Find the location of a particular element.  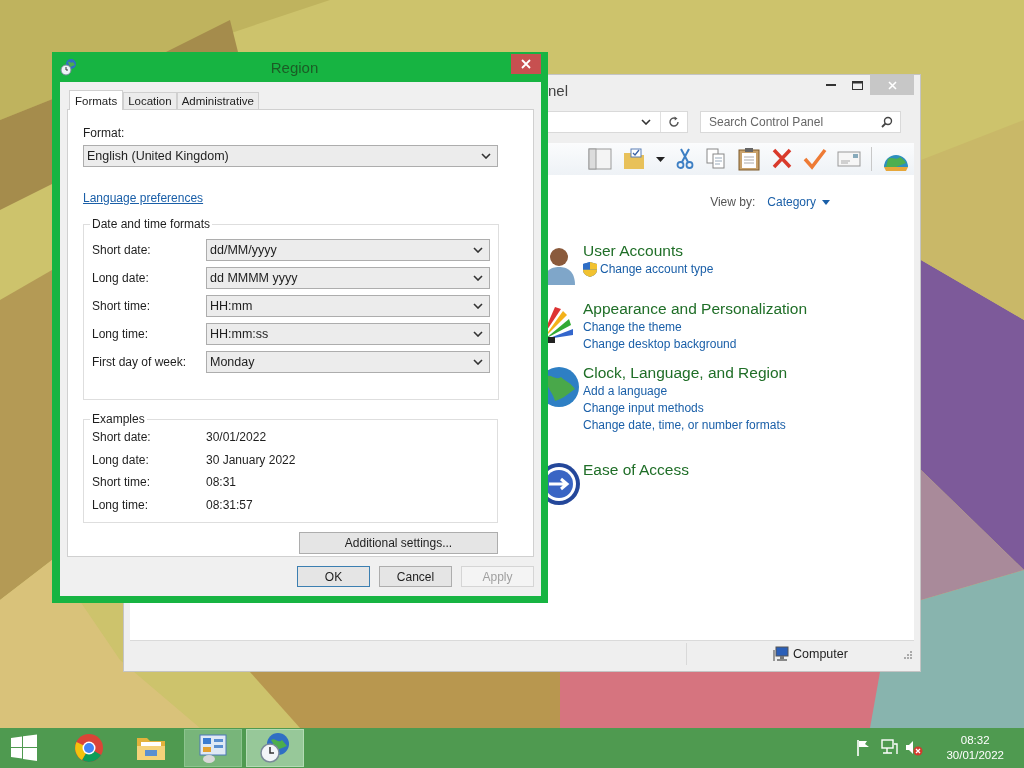

task-link: Change account type is located at coordinates (648, 269).